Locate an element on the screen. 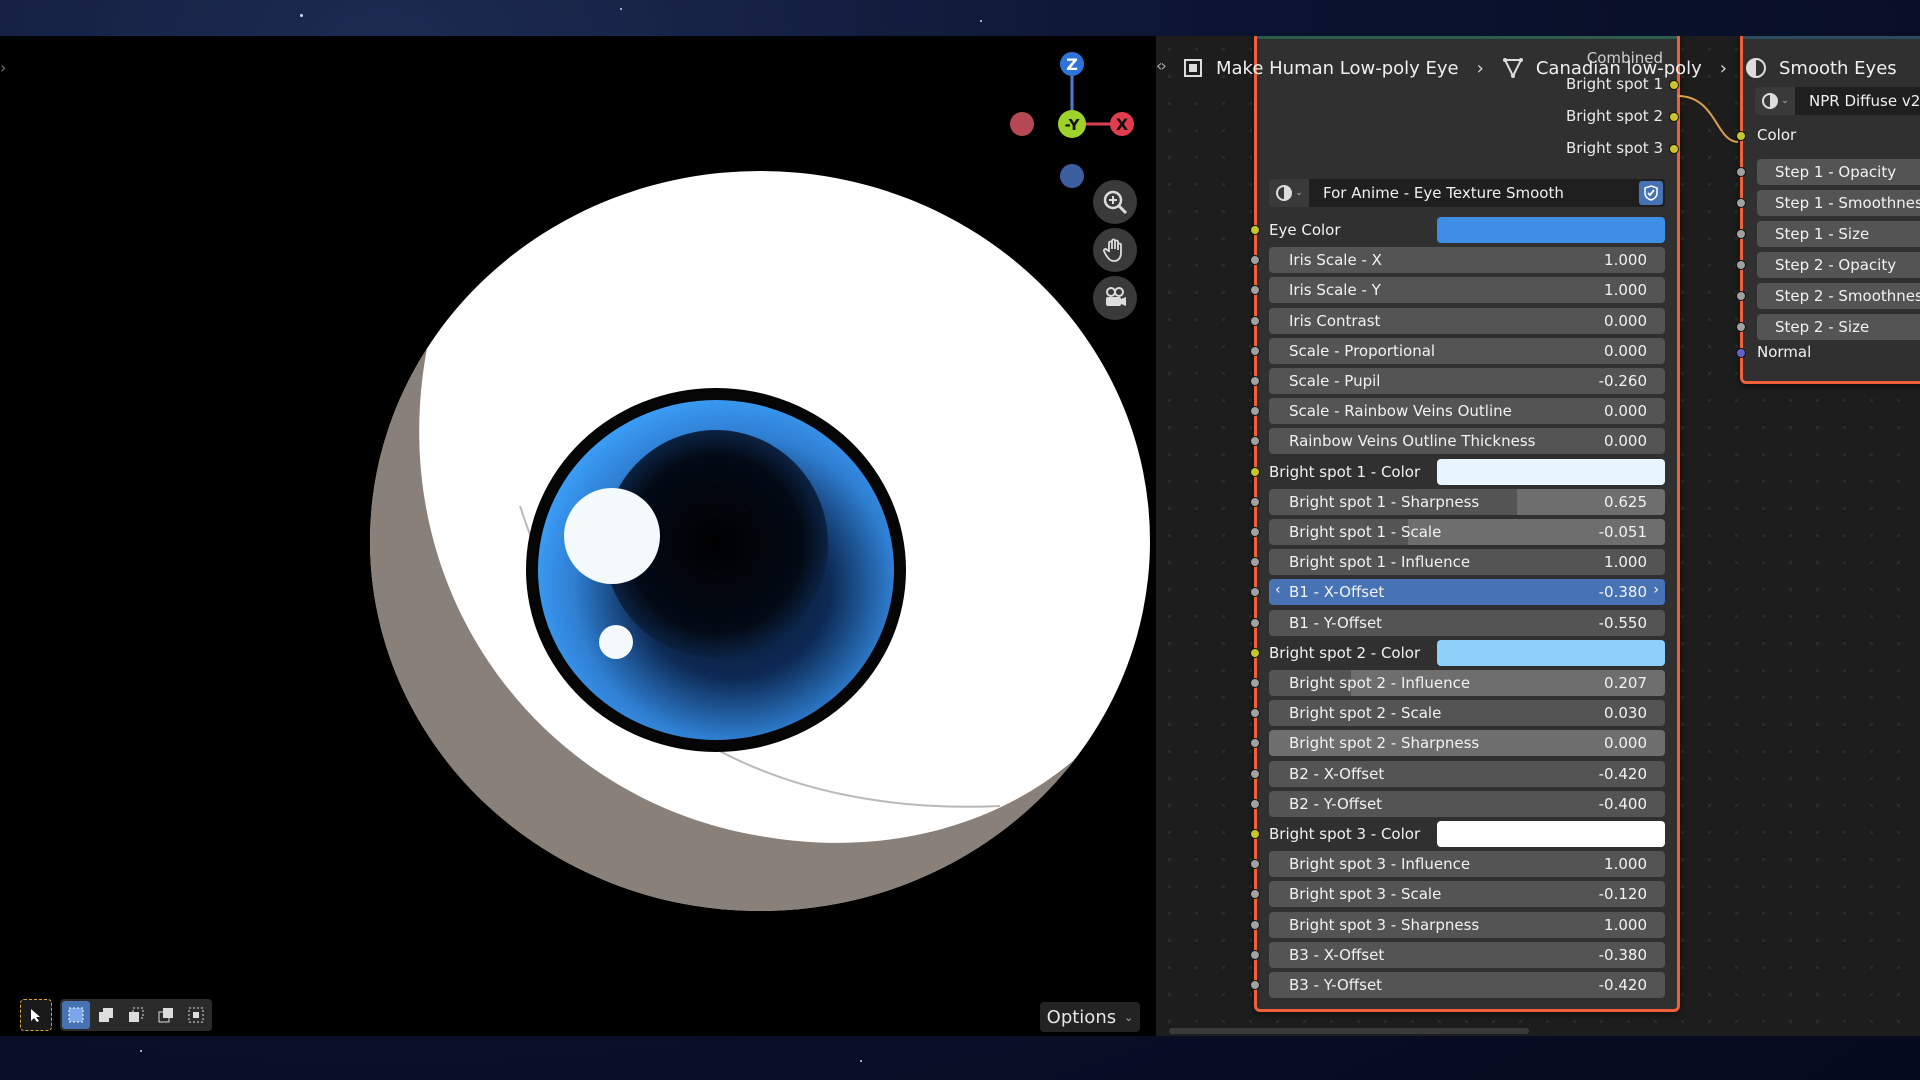 The image size is (1920, 1080). breadcrumb-material: Smooth Eyes is located at coordinates (1838, 68).